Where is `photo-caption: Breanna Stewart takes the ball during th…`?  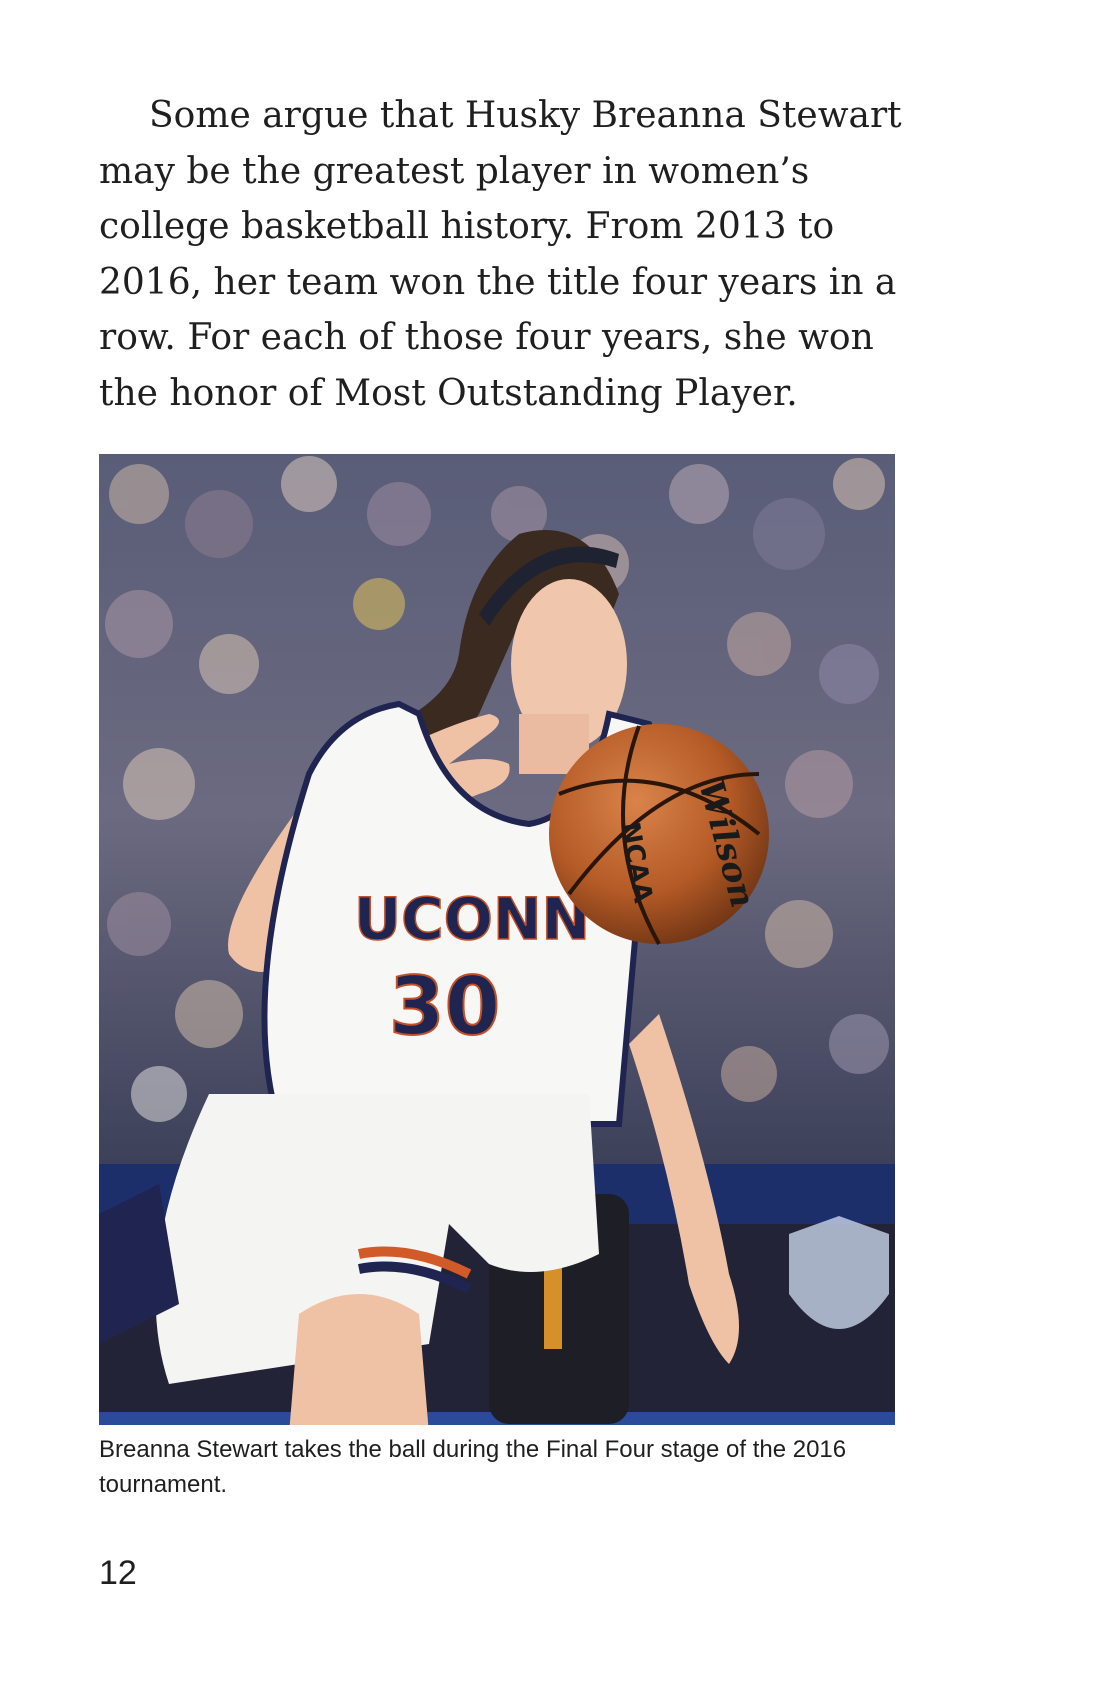
photo-caption: Breanna Stewart takes the ball during th… is located at coordinates (473, 1467).